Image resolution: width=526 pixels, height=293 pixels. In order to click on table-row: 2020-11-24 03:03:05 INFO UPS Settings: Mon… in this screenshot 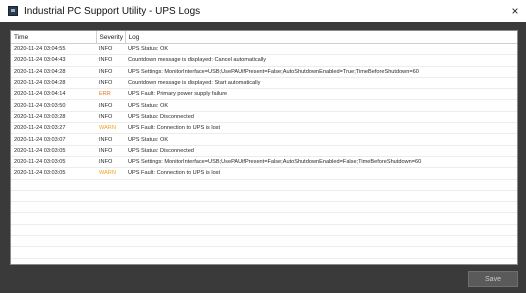, I will do `click(264, 162)`.